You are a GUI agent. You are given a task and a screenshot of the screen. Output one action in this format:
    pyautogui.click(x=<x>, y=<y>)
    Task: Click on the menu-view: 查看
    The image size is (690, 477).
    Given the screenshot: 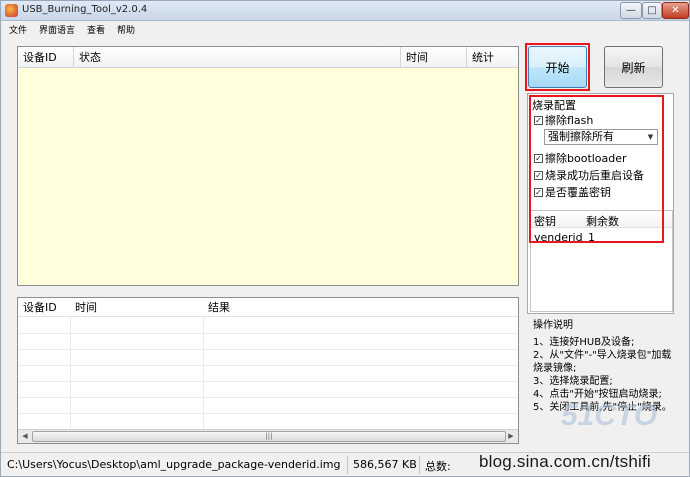 What is the action you would take?
    pyautogui.click(x=96, y=29)
    